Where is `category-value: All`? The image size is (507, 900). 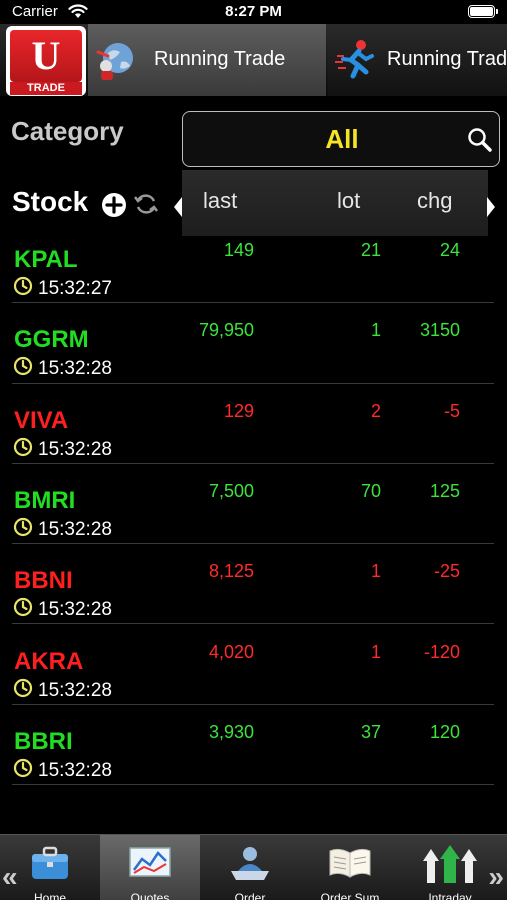 category-value: All is located at coordinates (342, 139).